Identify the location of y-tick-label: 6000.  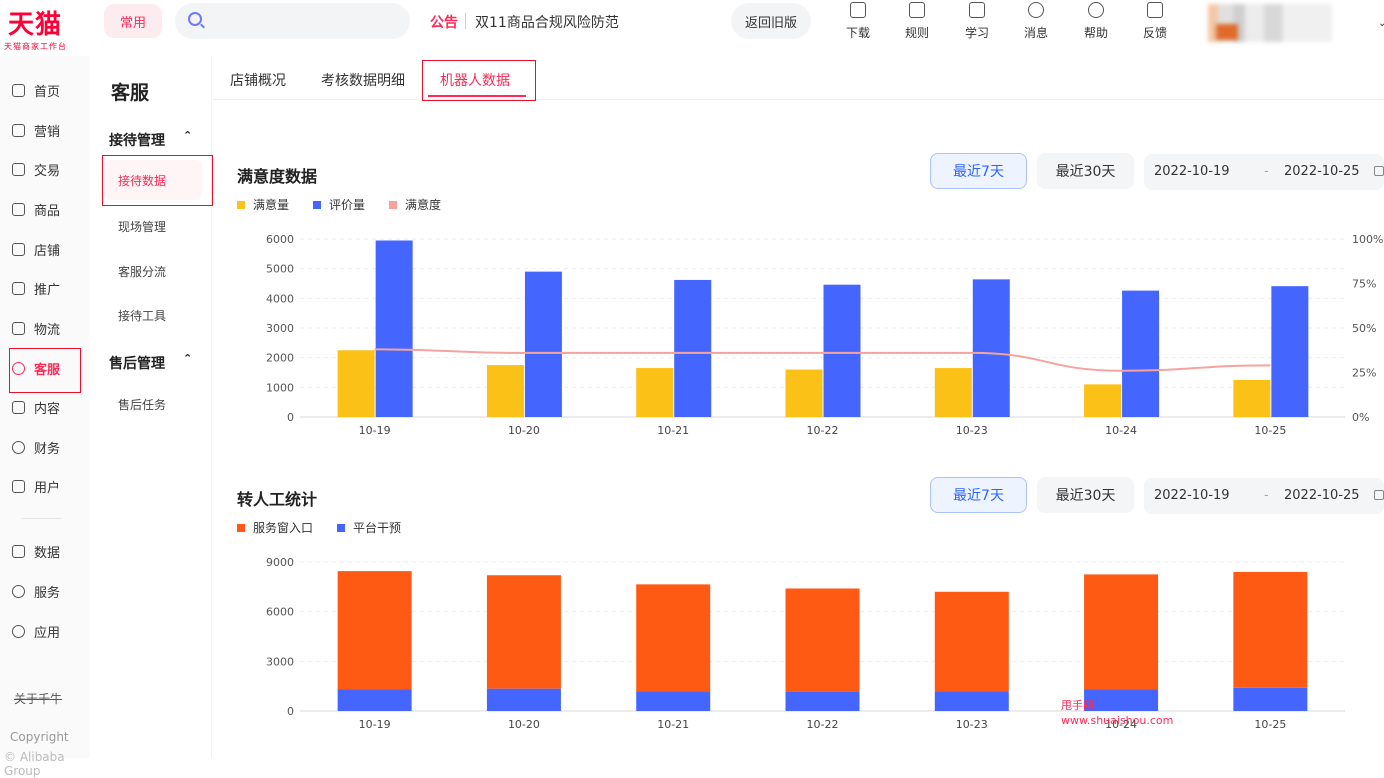
(280, 612).